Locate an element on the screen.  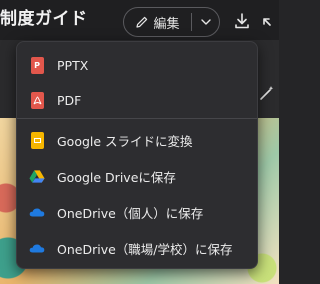
expand-icon is located at coordinates (267, 22).